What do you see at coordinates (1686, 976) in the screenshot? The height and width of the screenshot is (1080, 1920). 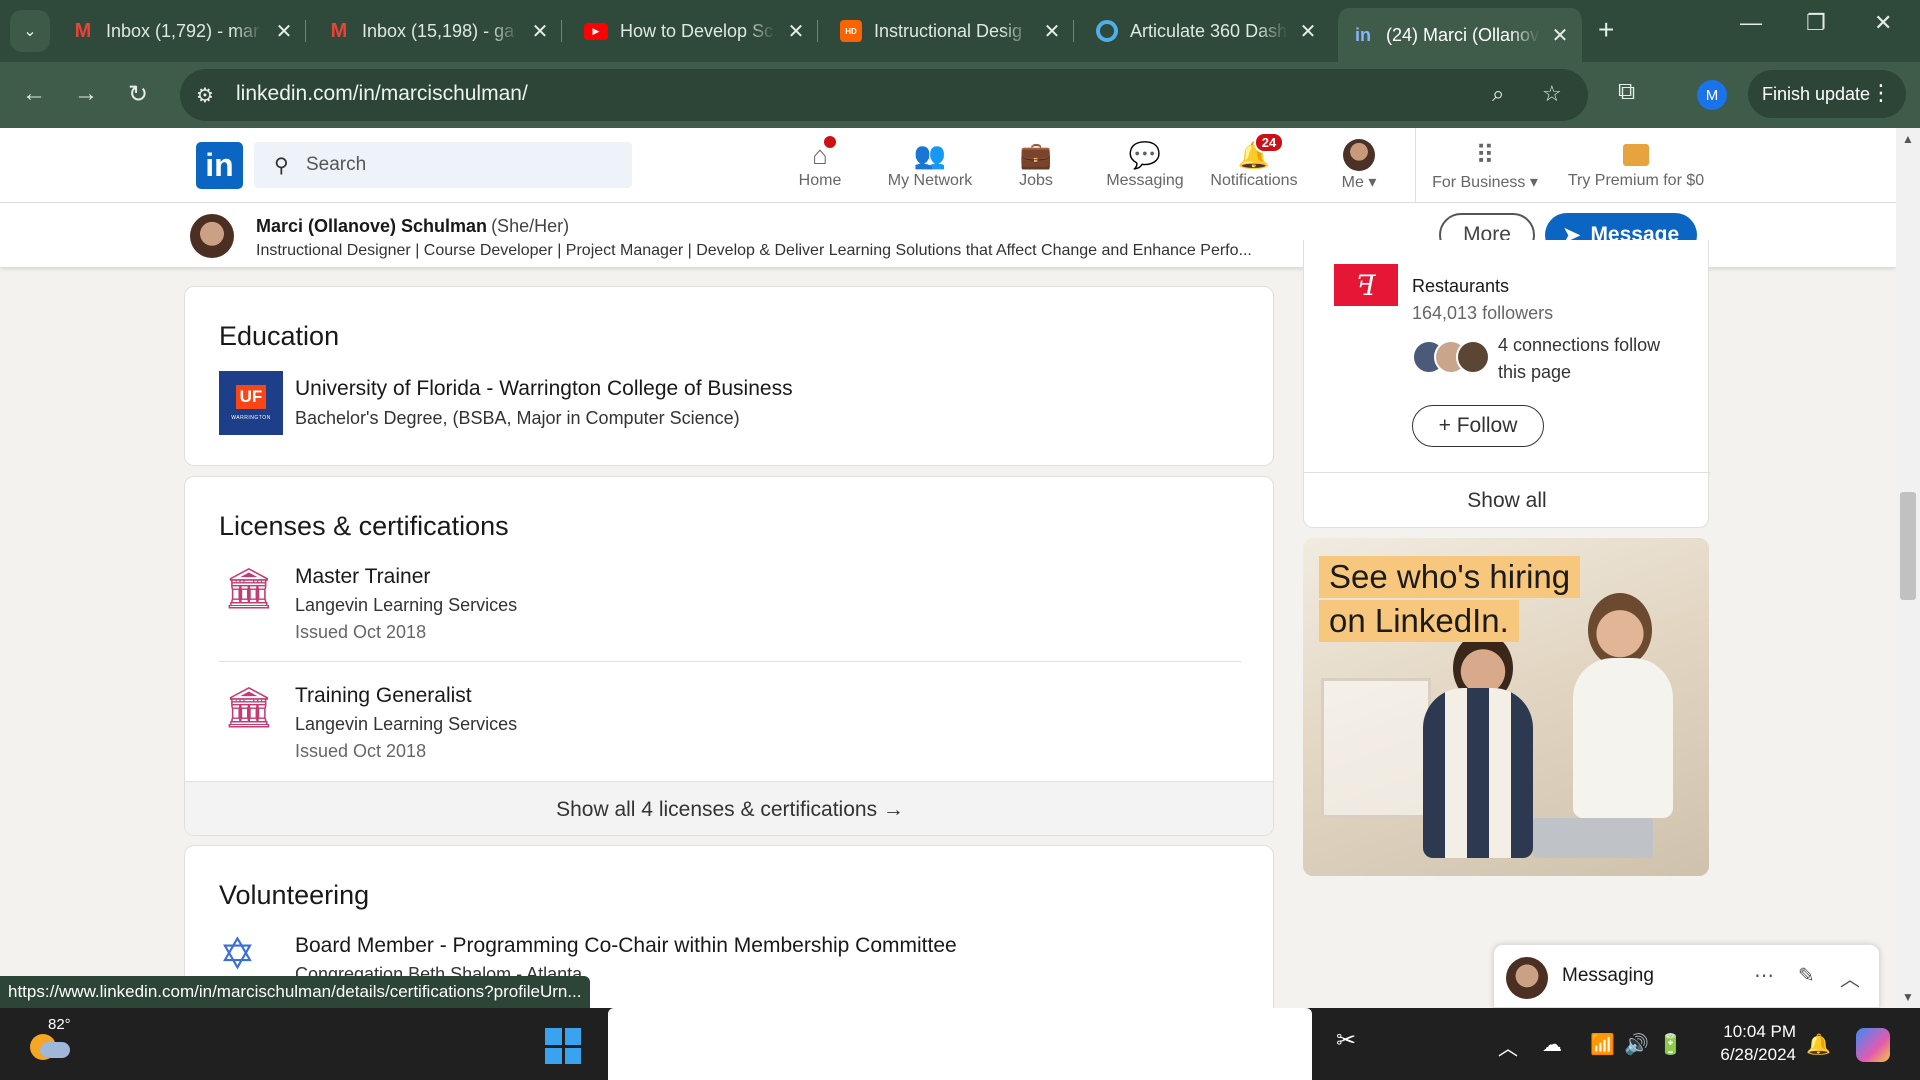 I see `messaging-dock: Messaging ⋯ ✎ ︿` at bounding box center [1686, 976].